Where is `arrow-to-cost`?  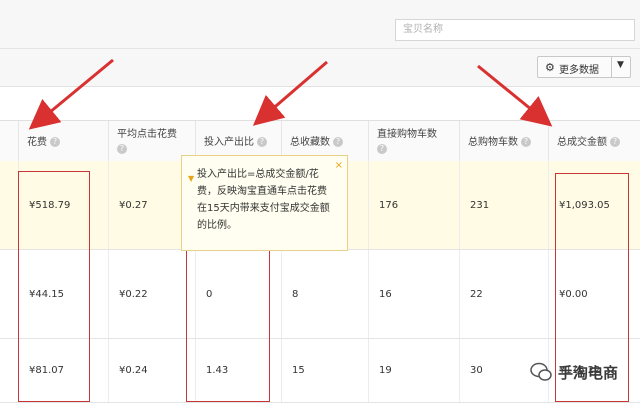 arrow-to-cost is located at coordinates (71, 94).